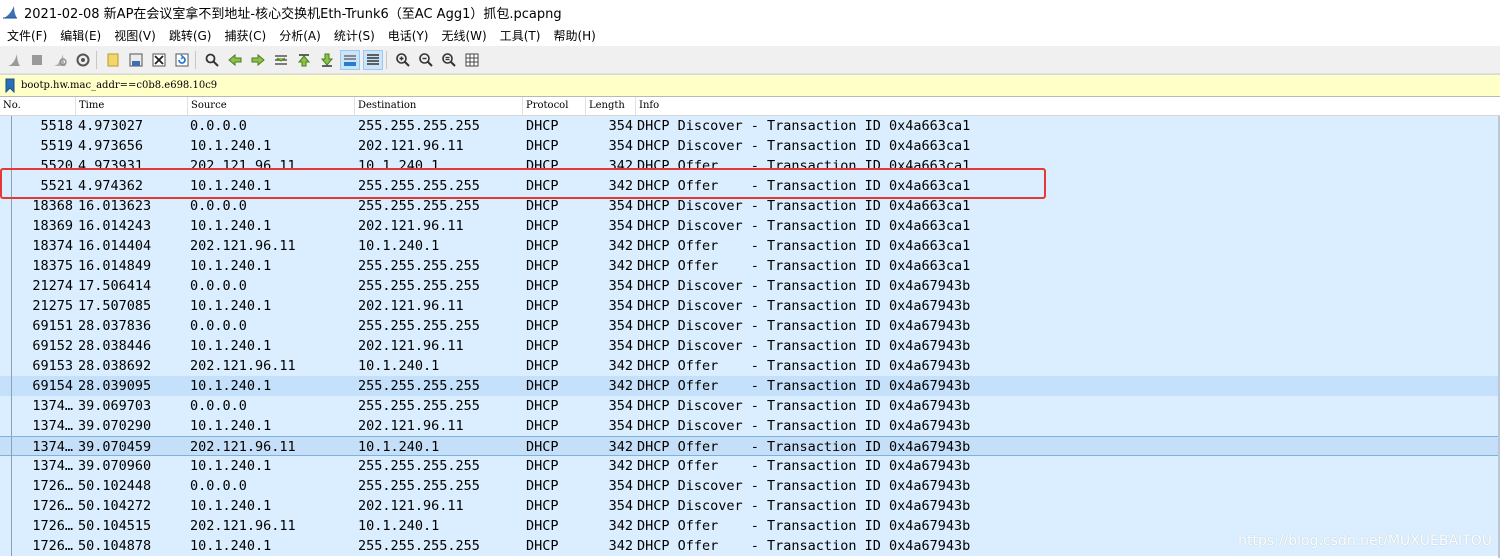 The height and width of the screenshot is (558, 1500). What do you see at coordinates (271, 106) in the screenshot?
I see `column-header-source: Source` at bounding box center [271, 106].